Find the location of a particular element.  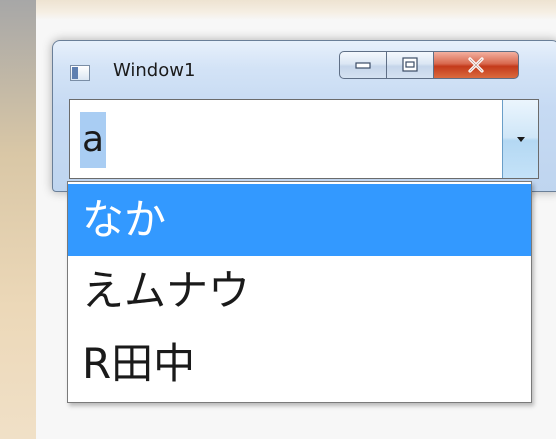

dropdown-item: えムナウ is located at coordinates (299, 291).